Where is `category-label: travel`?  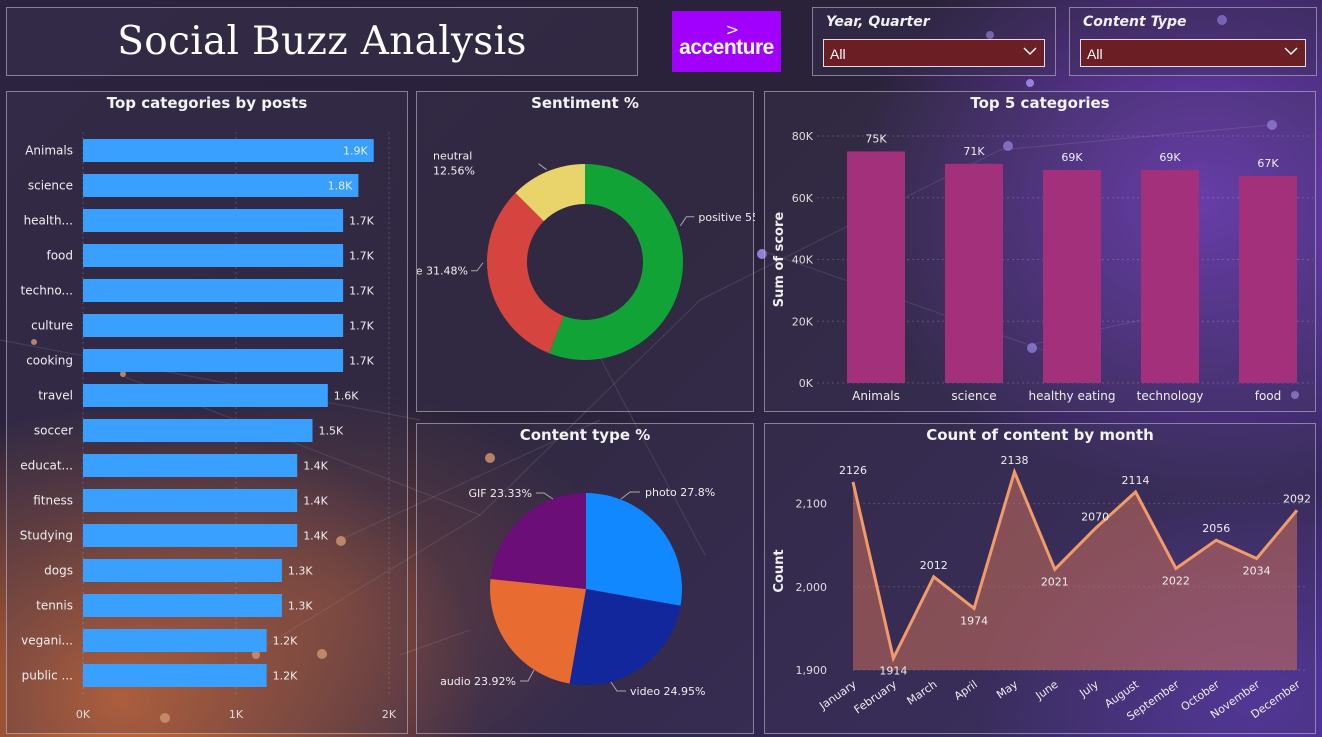 category-label: travel is located at coordinates (55, 396).